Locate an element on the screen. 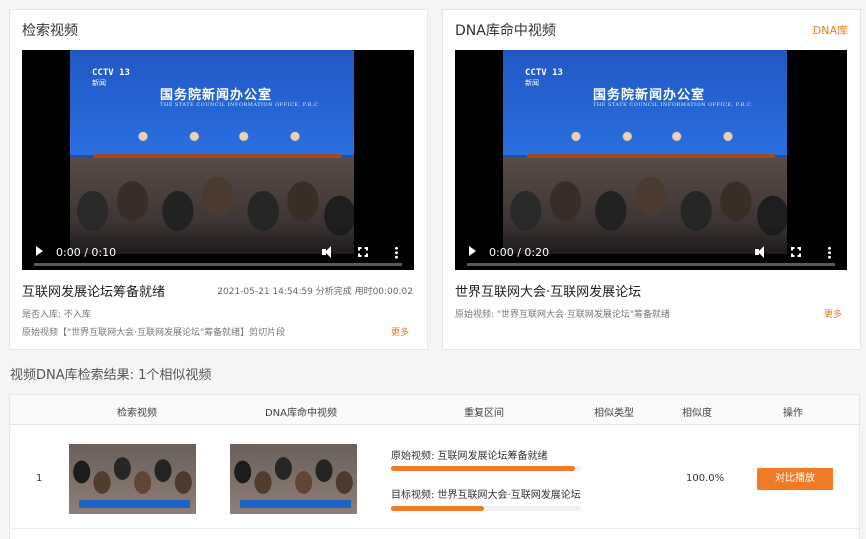 The image size is (866, 539). dna-library-link: DNA库 is located at coordinates (830, 30).